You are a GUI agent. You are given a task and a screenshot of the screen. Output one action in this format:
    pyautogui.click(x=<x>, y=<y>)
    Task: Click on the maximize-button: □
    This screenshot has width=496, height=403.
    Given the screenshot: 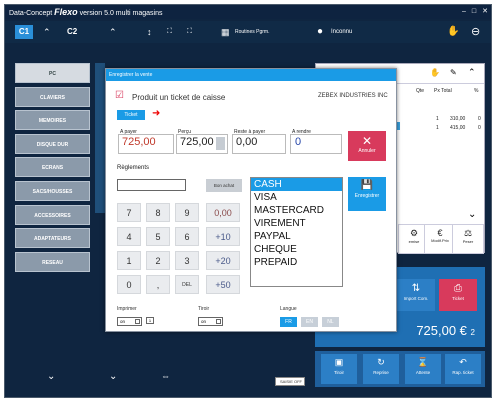 What is the action you would take?
    pyautogui.click(x=474, y=12)
    